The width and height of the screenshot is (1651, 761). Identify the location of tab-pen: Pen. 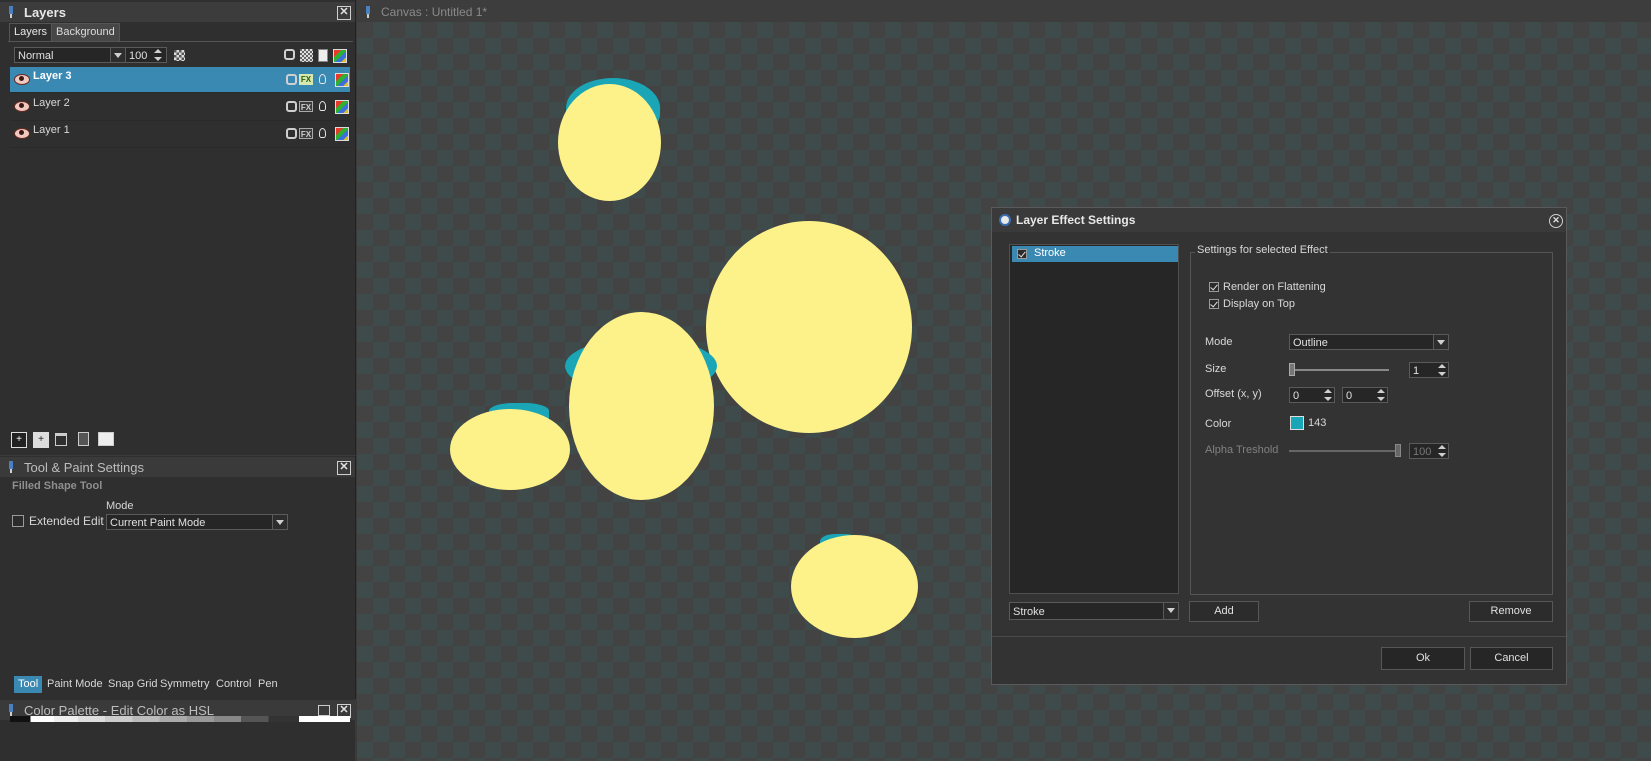
(268, 684).